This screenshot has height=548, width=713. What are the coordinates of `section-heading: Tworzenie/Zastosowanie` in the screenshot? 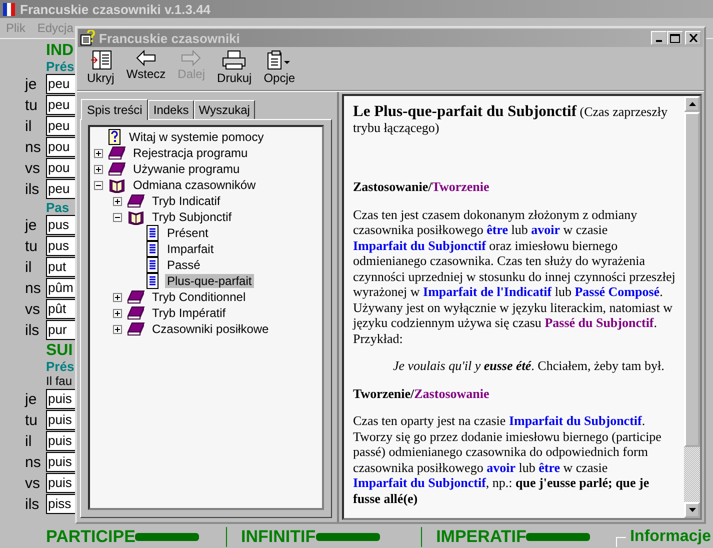 It's located at (421, 393).